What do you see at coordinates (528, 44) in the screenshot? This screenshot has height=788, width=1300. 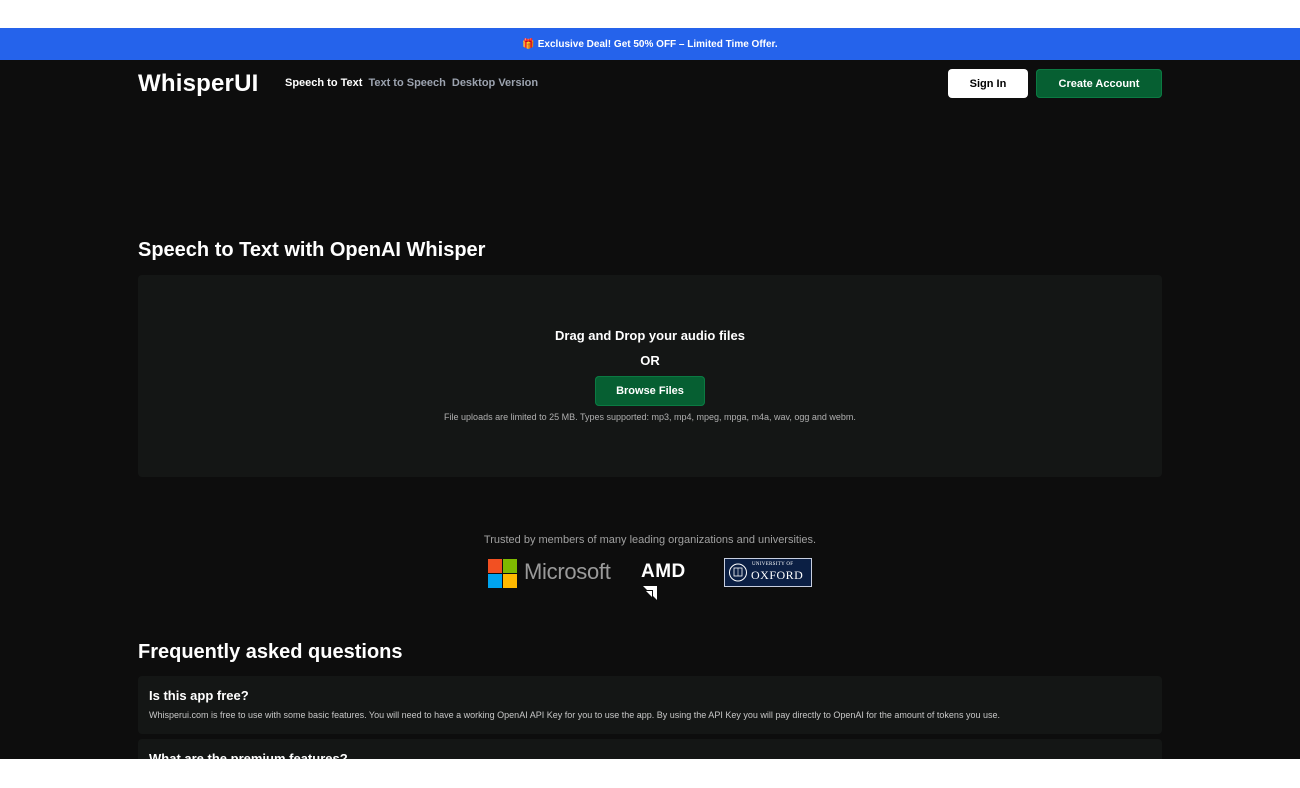 I see `gift-icon: 🎁` at bounding box center [528, 44].